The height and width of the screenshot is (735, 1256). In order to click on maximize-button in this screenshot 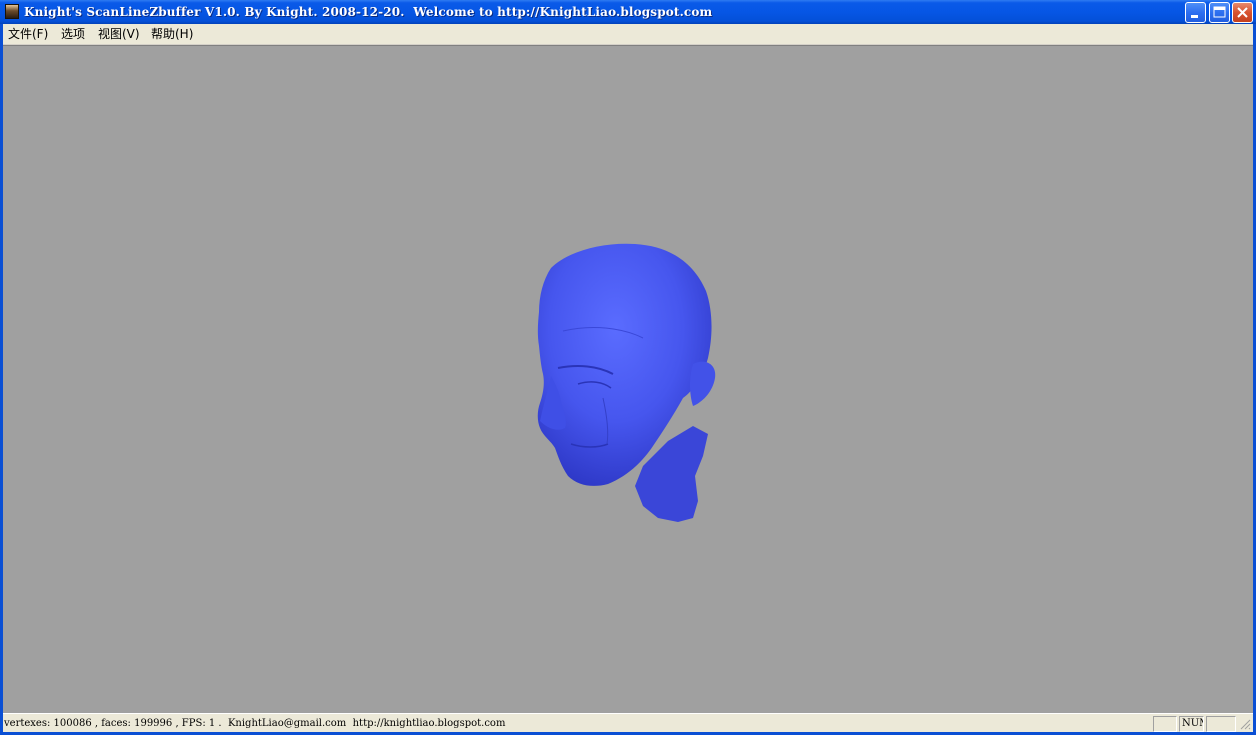, I will do `click(1219, 12)`.